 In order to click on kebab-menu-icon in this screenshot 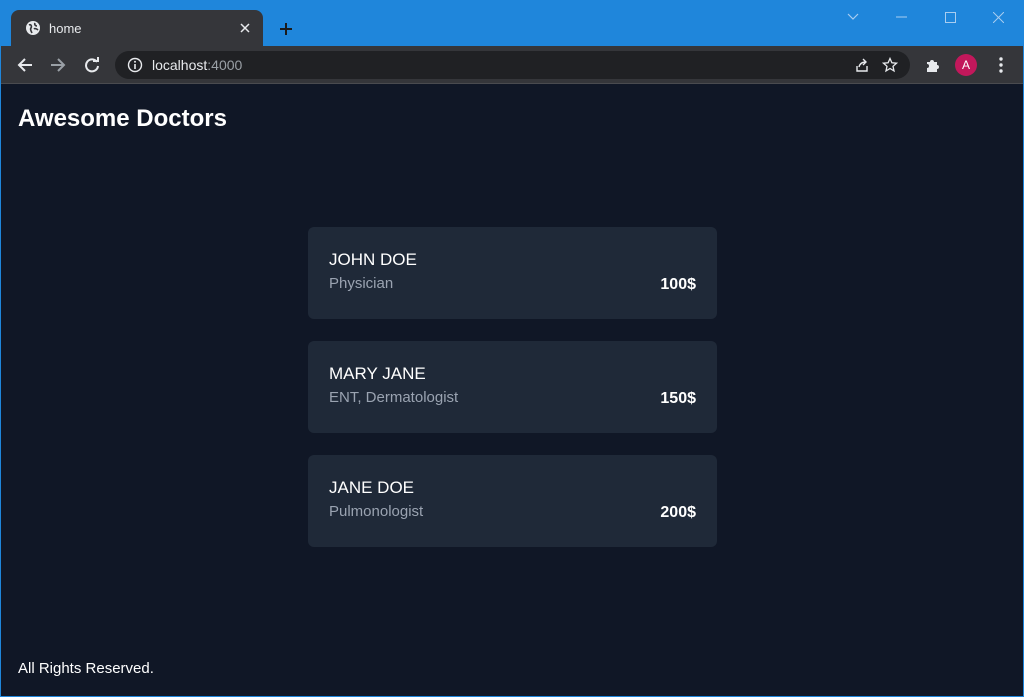, I will do `click(1001, 65)`.